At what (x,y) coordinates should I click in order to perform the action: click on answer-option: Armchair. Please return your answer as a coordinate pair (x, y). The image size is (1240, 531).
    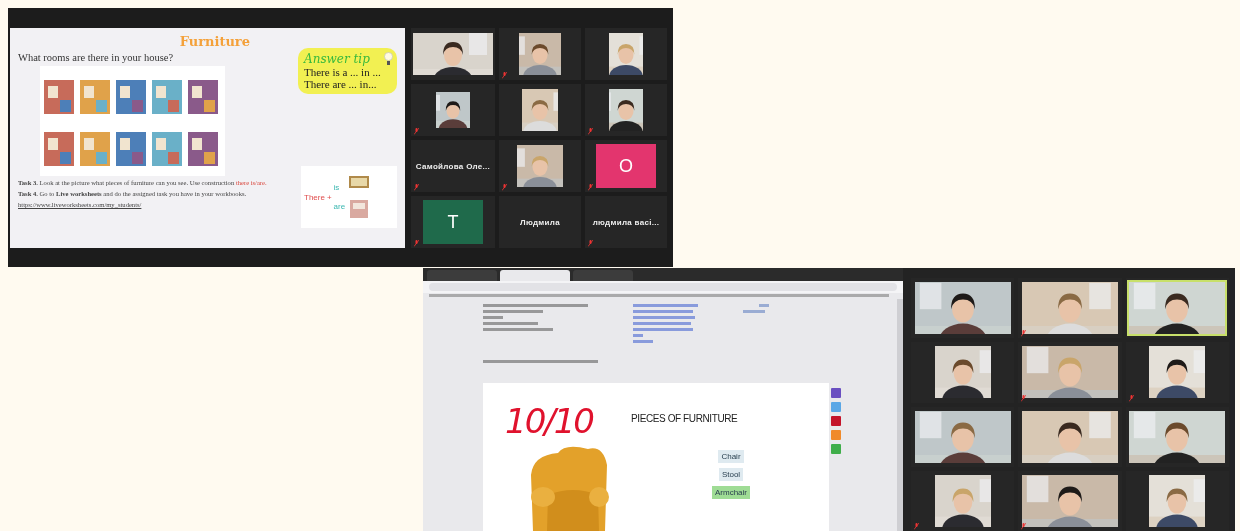
    Looking at the image, I should click on (731, 492).